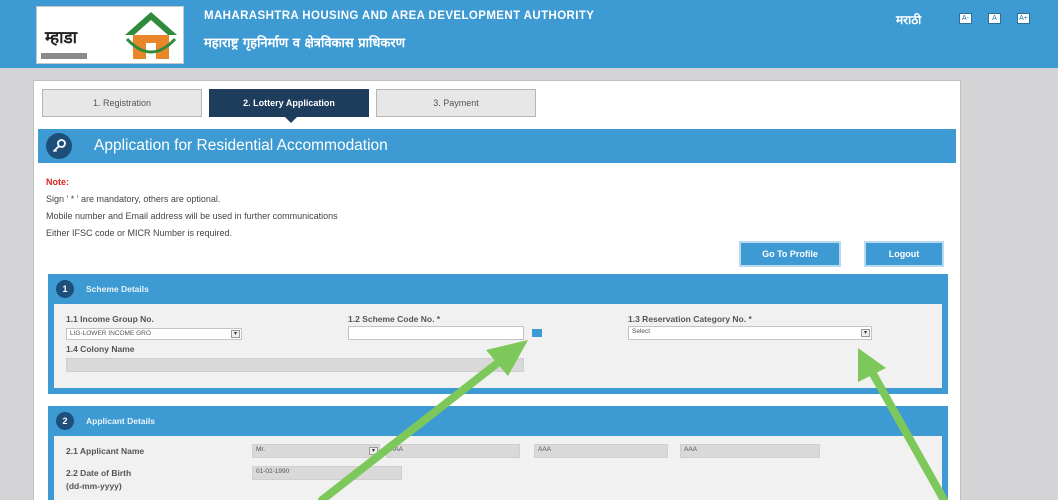 The width and height of the screenshot is (1058, 500). I want to click on arrow-to-scheme-search, so click(423, 420).